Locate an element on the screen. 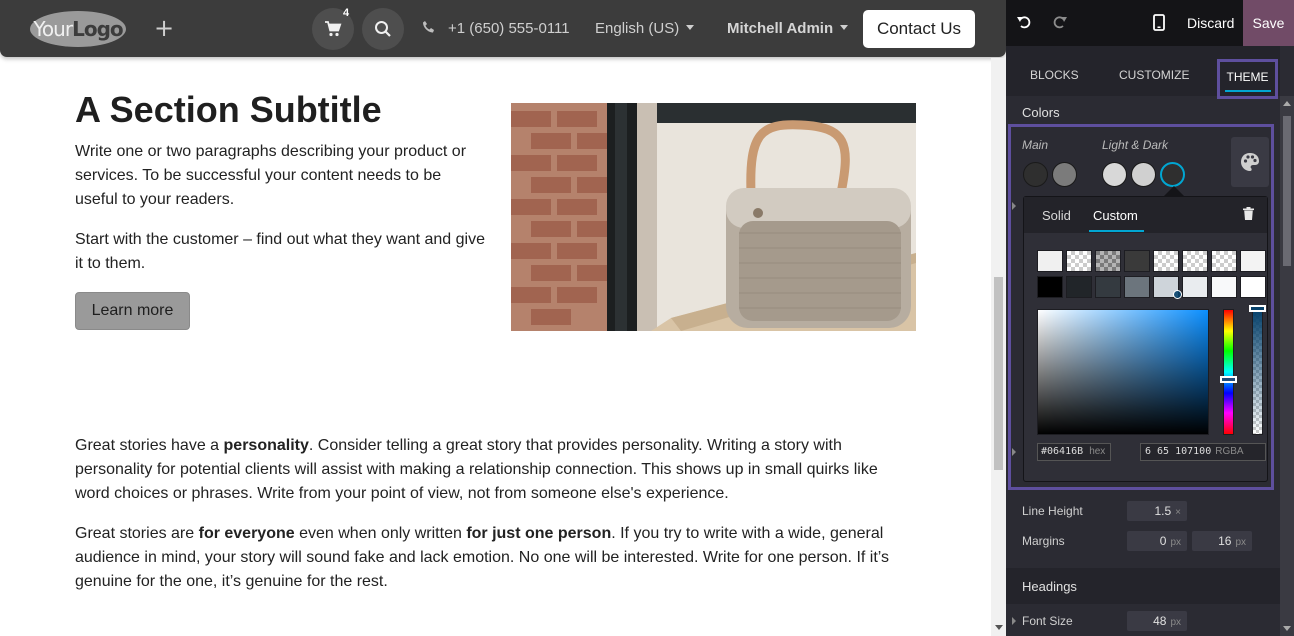 The width and height of the screenshot is (1294, 636). user-menu: Mitchell Admin is located at coordinates (788, 28).